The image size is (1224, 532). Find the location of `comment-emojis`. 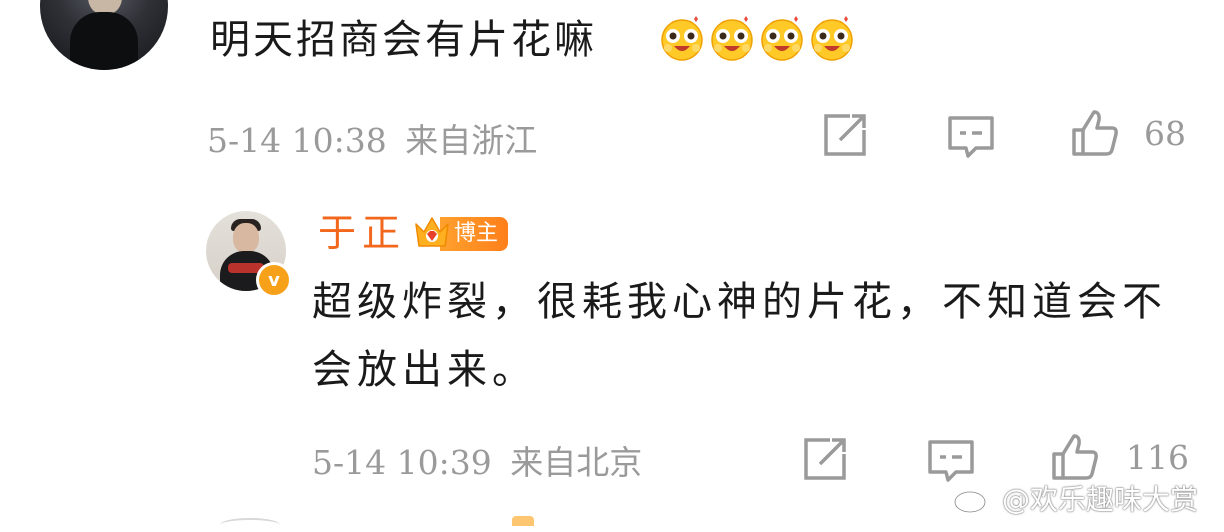

comment-emojis is located at coordinates (757, 38).